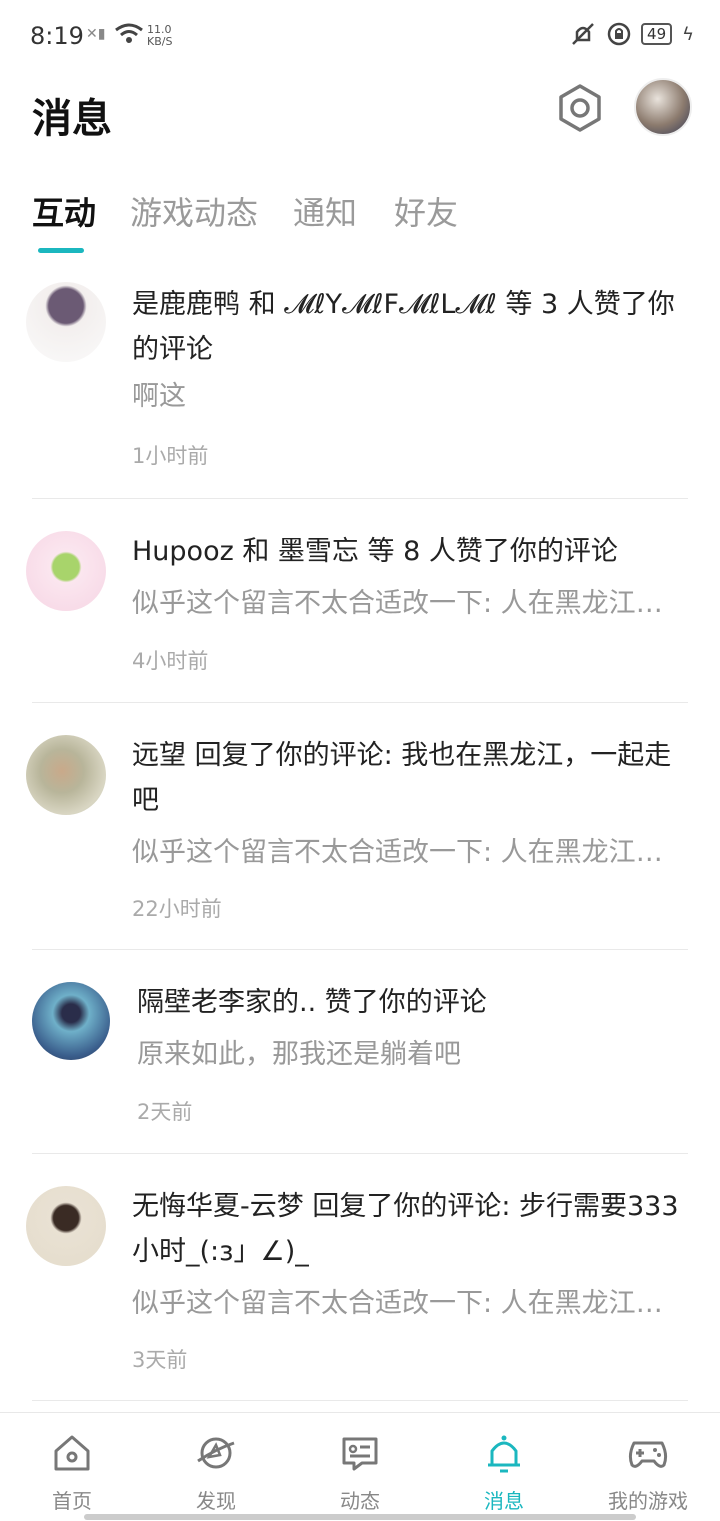  Describe the element at coordinates (64, 211) in the screenshot. I see `tab-interaction: 互动` at that location.